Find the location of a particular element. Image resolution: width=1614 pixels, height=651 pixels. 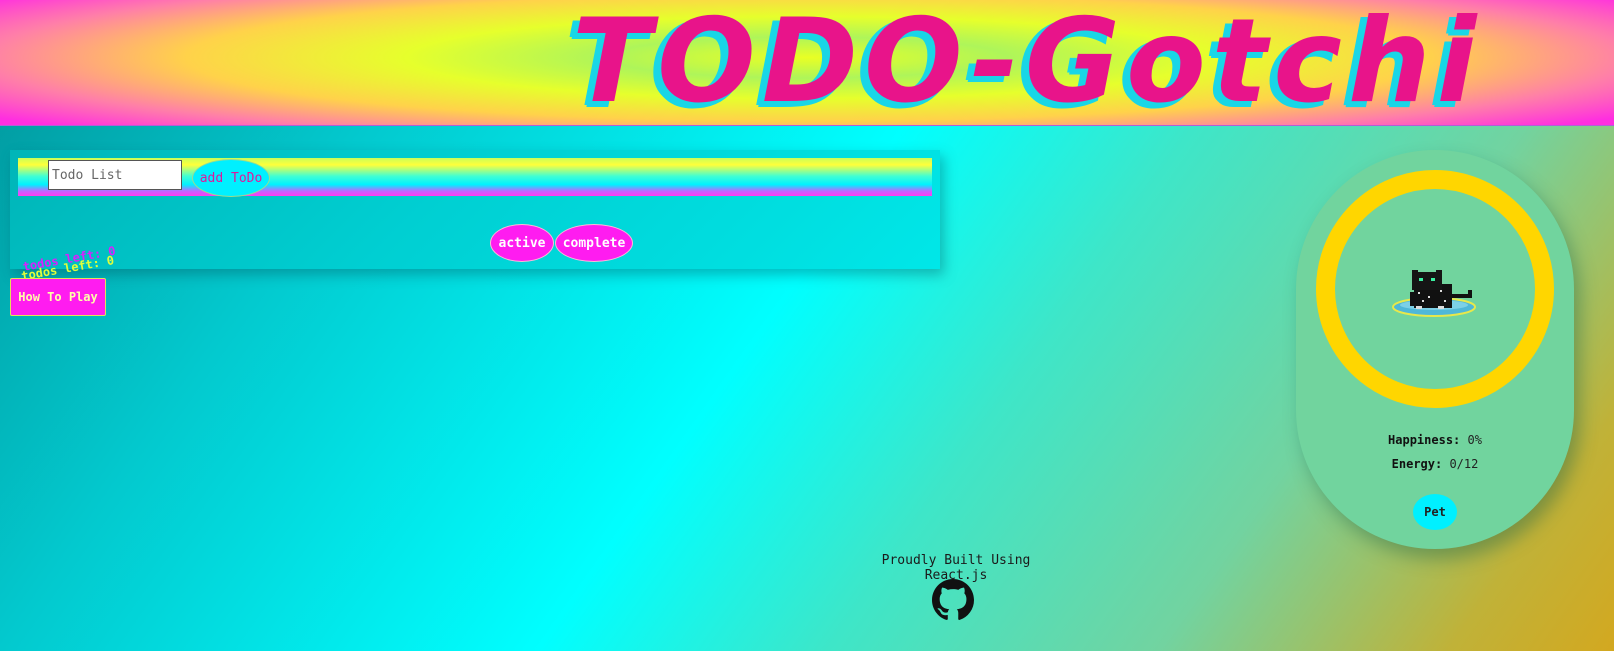

happiness-value: 0% is located at coordinates (1474, 440).